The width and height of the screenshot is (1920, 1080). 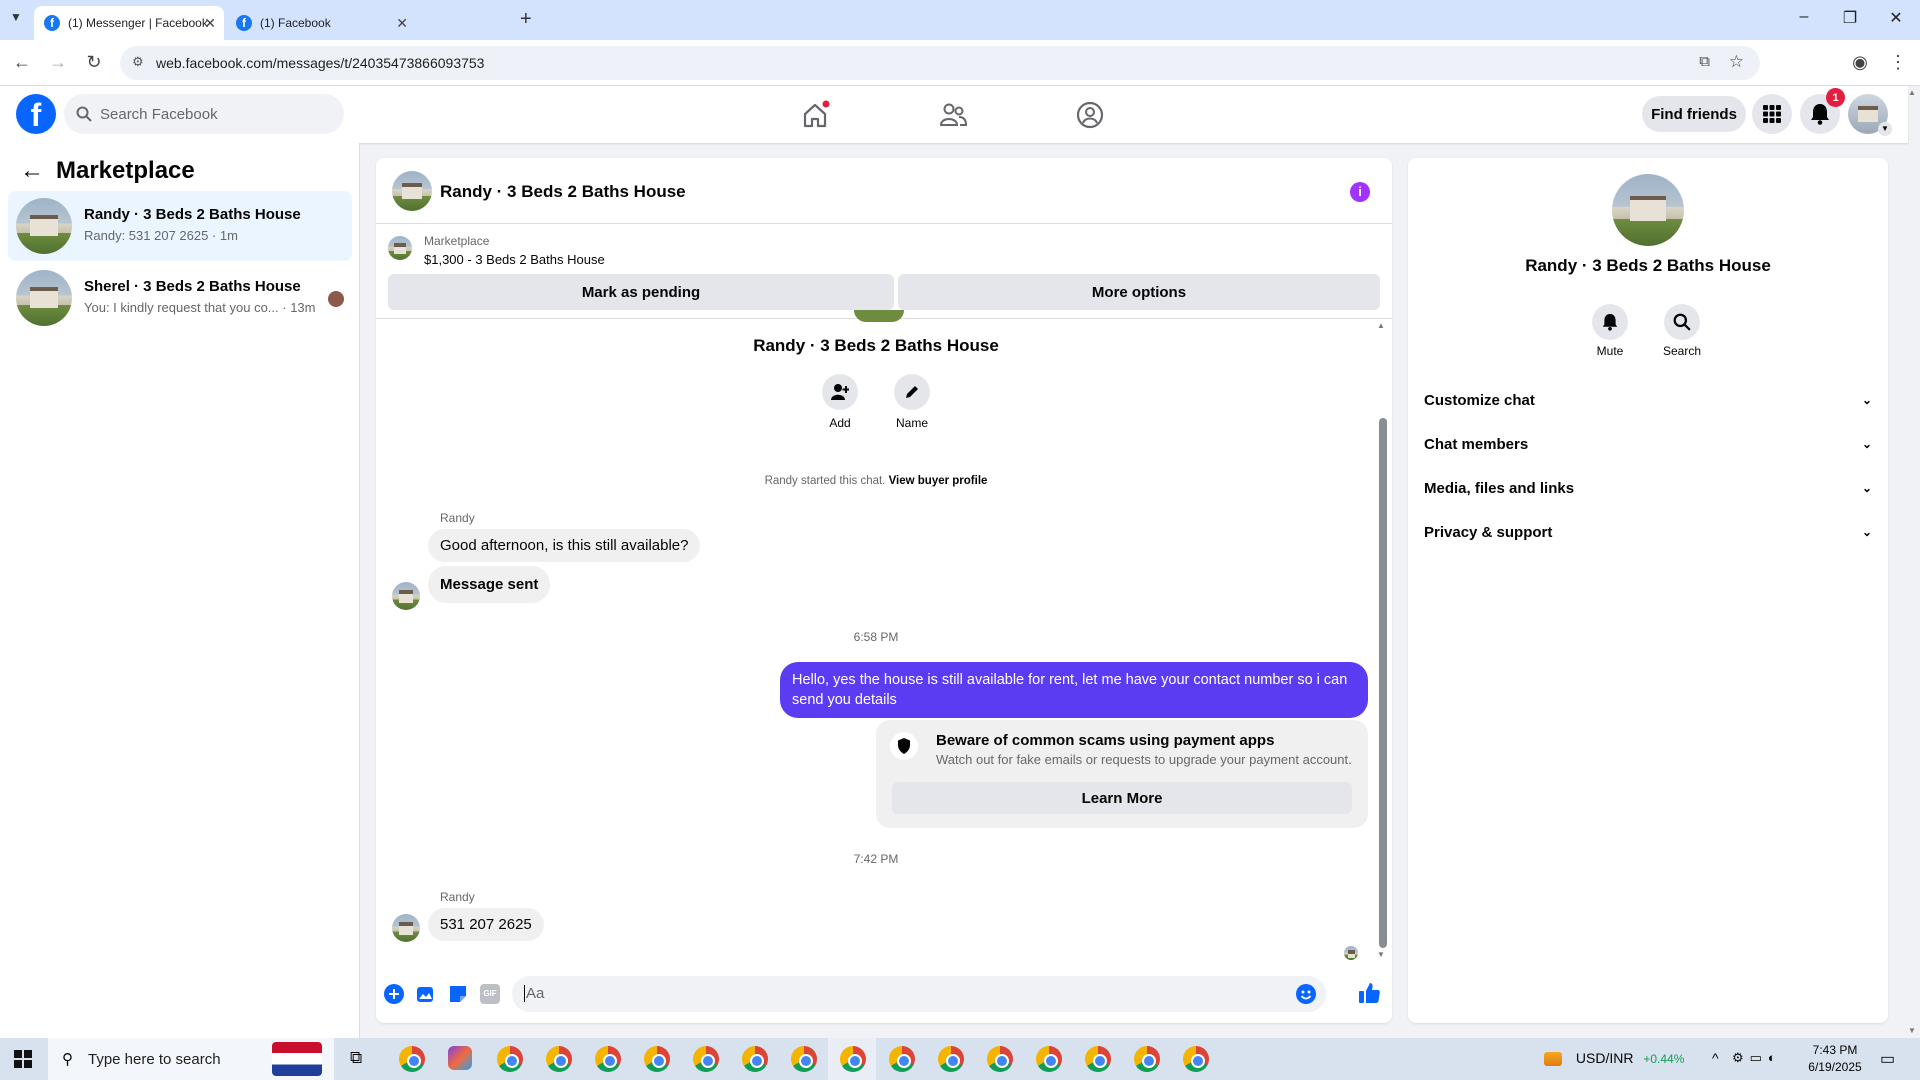 I want to click on notification-center-icon: ▭, so click(x=1887, y=1059).